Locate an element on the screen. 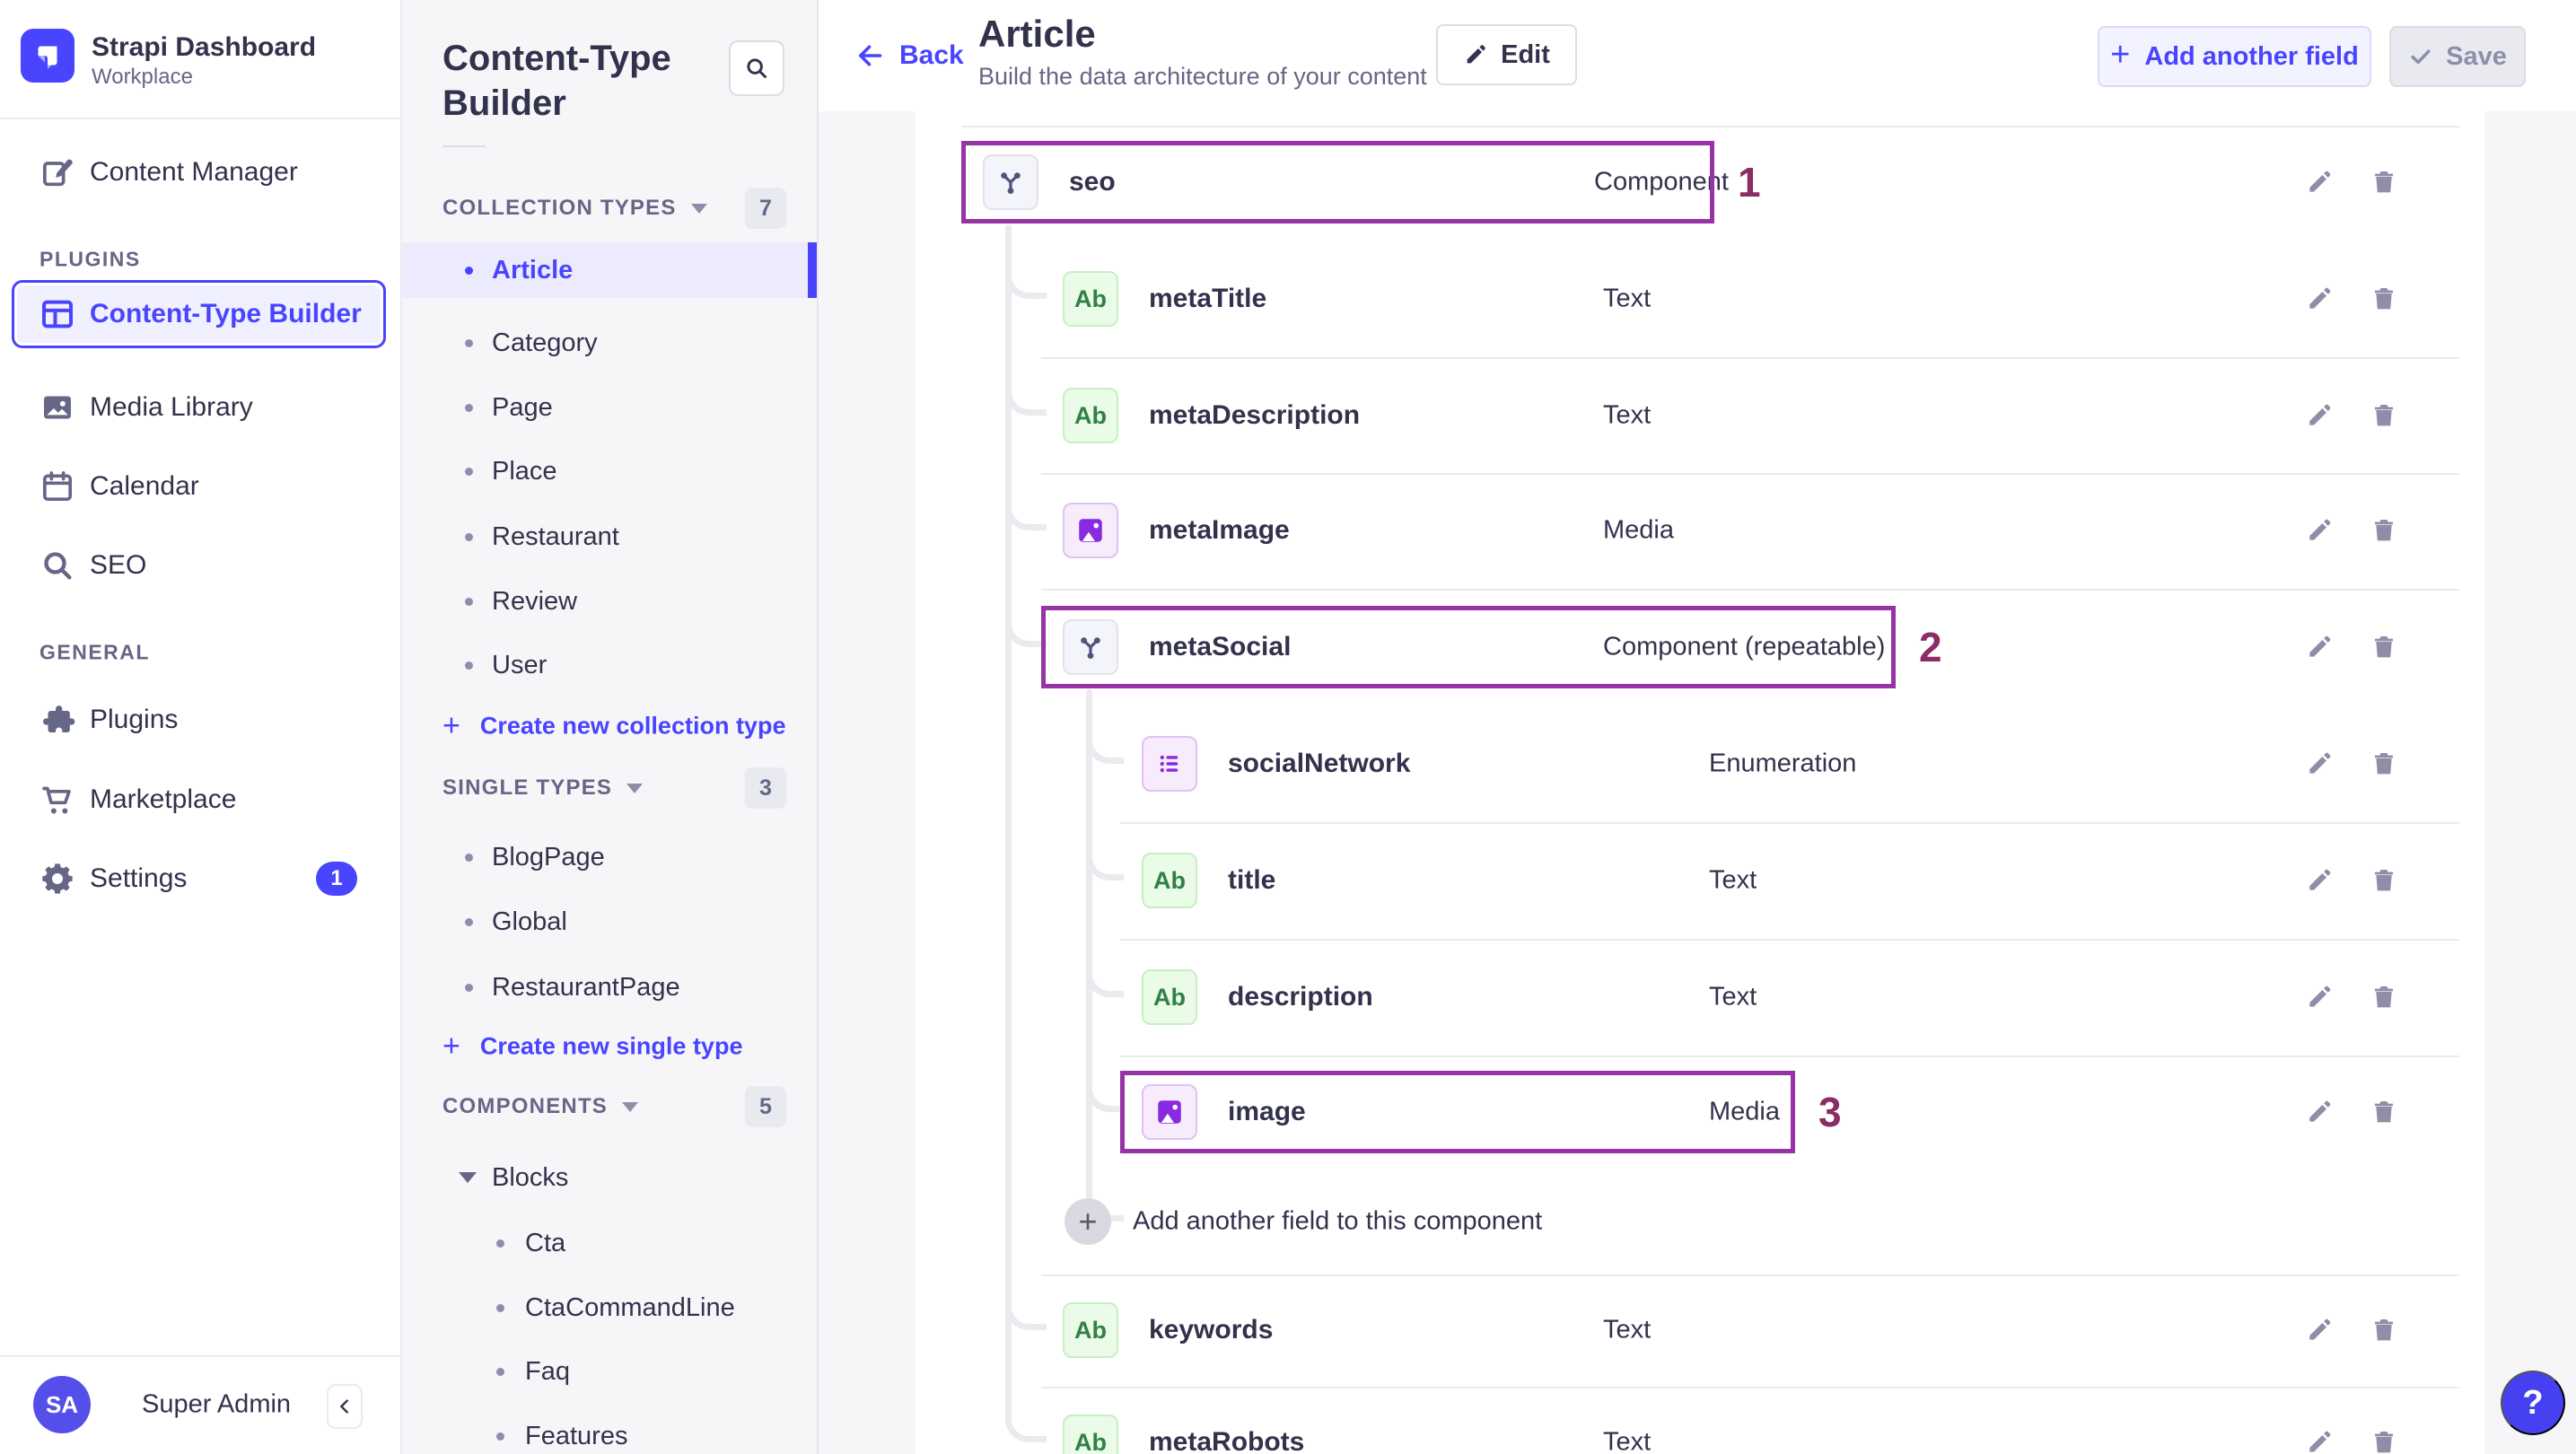 This screenshot has height=1454, width=2576. sidebar-item-label: Page is located at coordinates (522, 407).